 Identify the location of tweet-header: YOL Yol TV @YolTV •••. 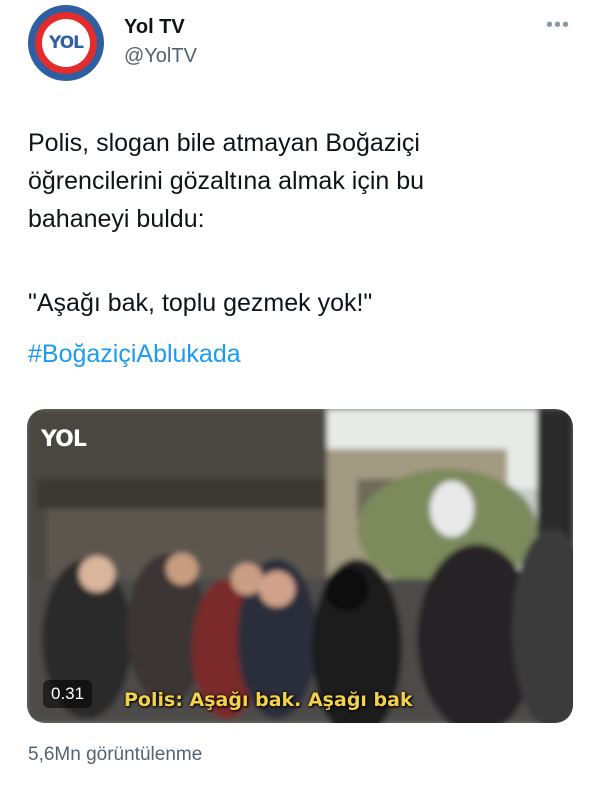
(300, 50).